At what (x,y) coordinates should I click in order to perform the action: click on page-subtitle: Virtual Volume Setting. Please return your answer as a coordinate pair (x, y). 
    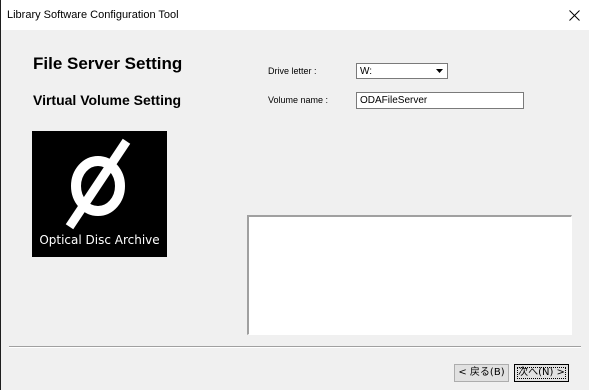
    Looking at the image, I should click on (107, 100).